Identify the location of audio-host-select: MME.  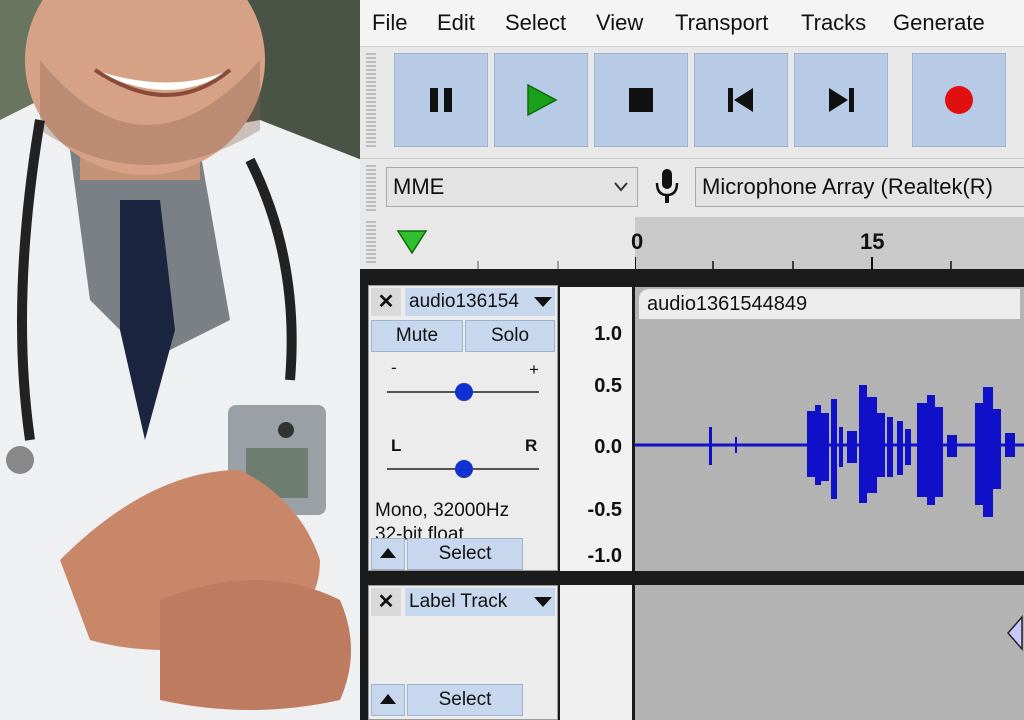
(512, 187).